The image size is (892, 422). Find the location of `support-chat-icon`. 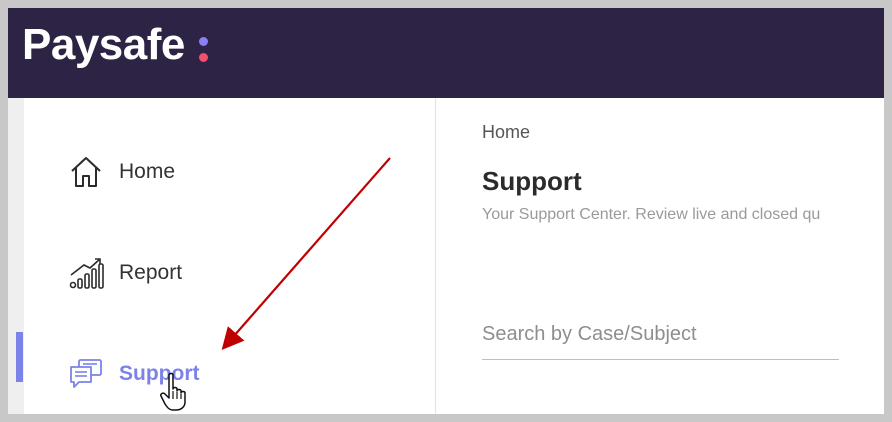

support-chat-icon is located at coordinates (86, 373).